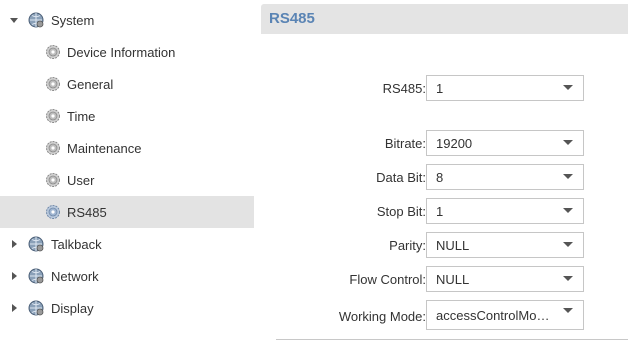 The height and width of the screenshot is (358, 628). Describe the element at coordinates (127, 116) in the screenshot. I see `sidebar-item-time: Time` at that location.